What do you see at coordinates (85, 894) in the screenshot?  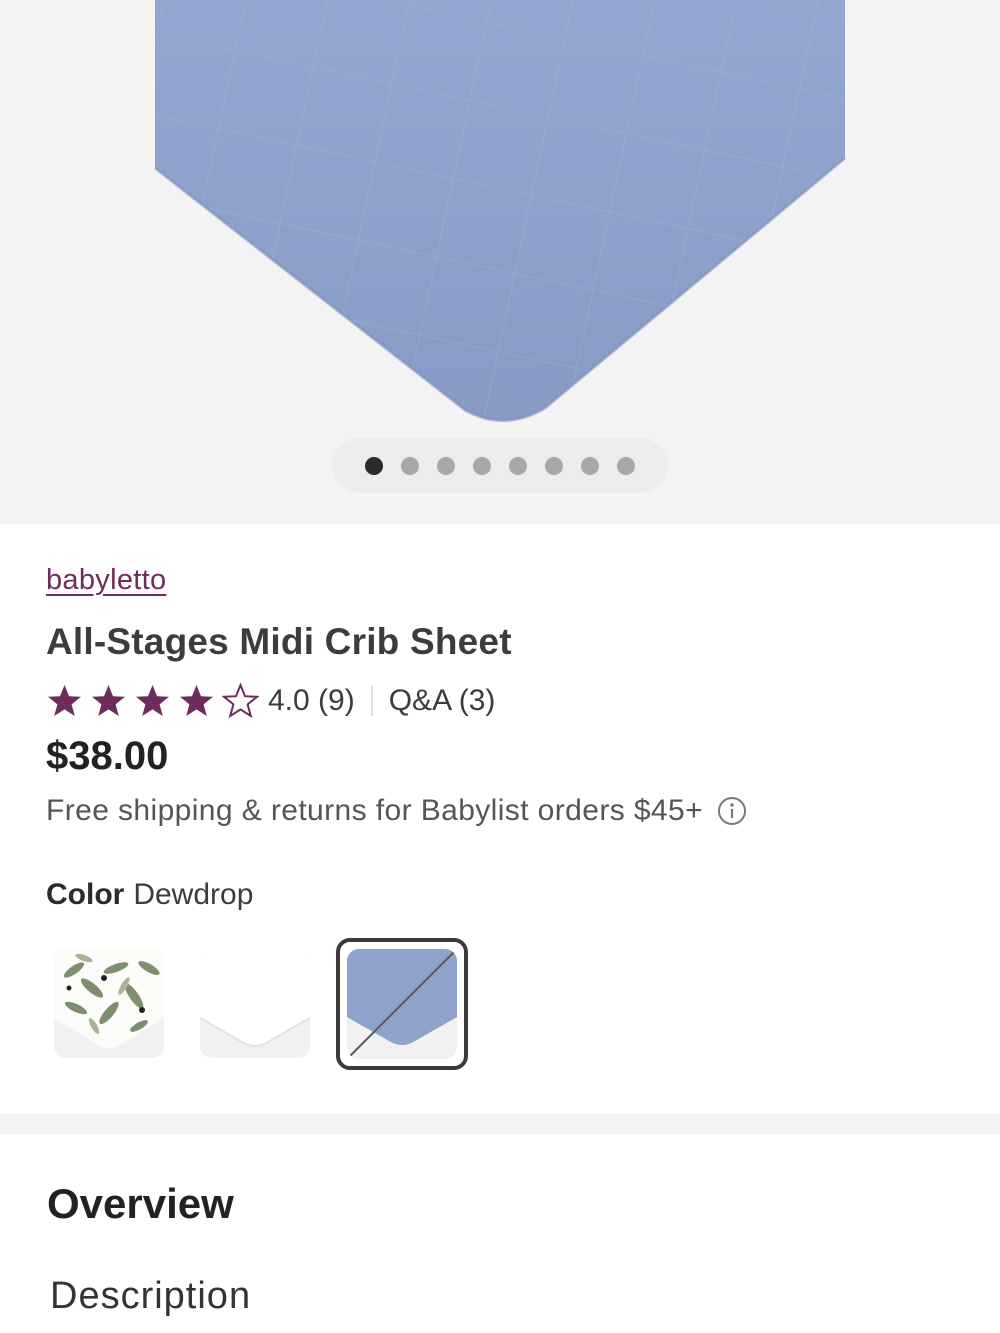 I see `color-label: Color` at bounding box center [85, 894].